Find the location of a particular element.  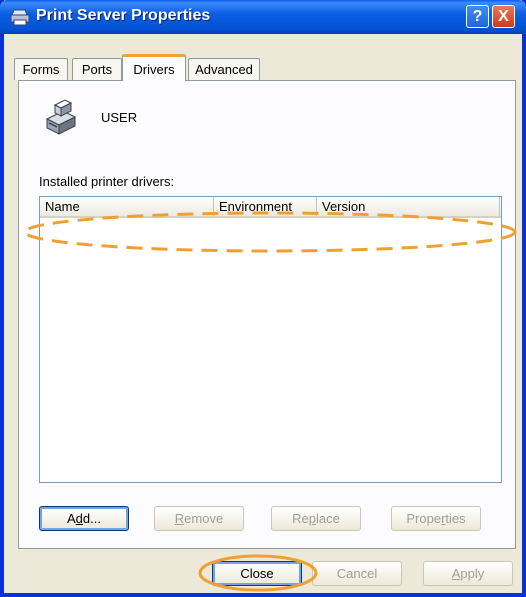

list-header: Name Environment Version is located at coordinates (270, 207).